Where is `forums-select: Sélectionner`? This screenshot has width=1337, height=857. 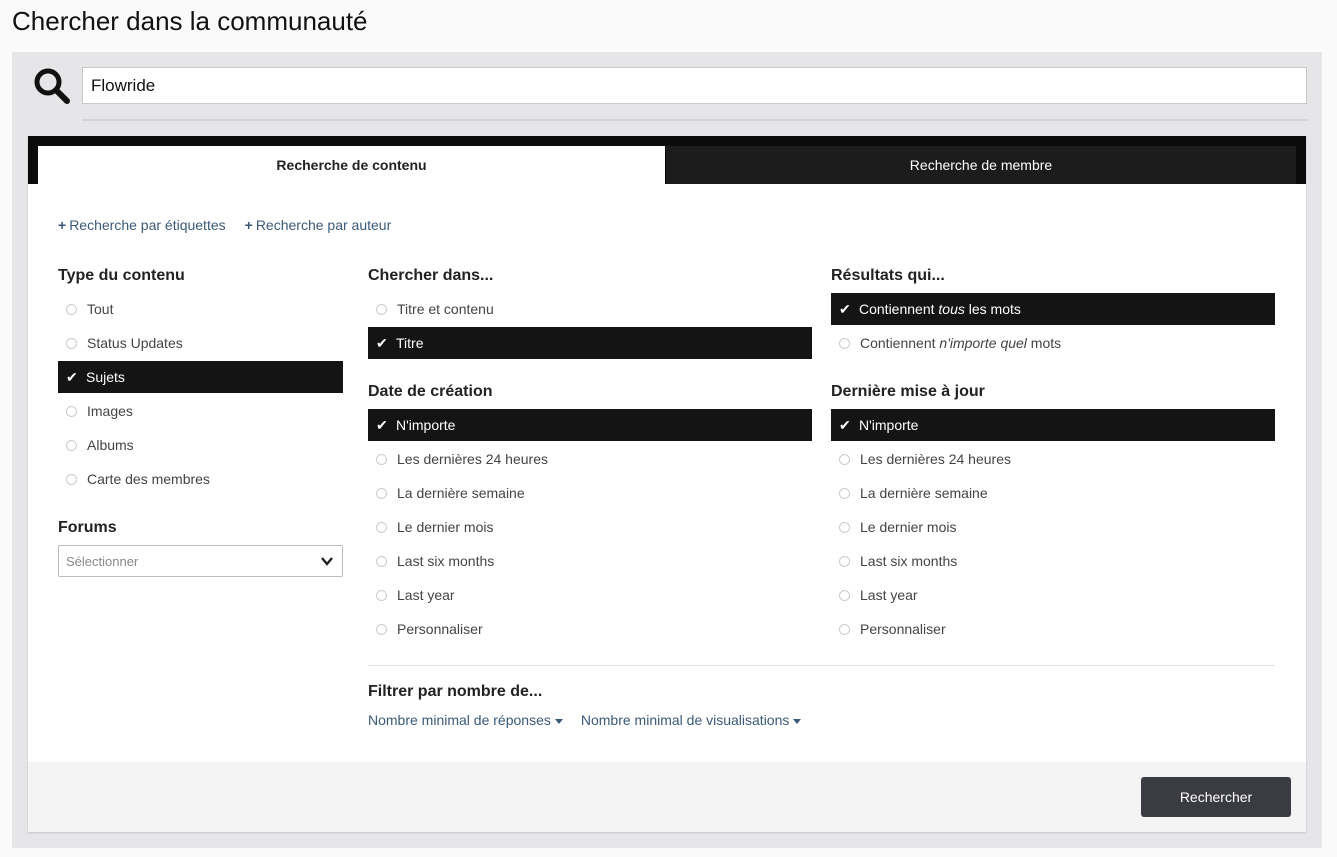 forums-select: Sélectionner is located at coordinates (200, 561).